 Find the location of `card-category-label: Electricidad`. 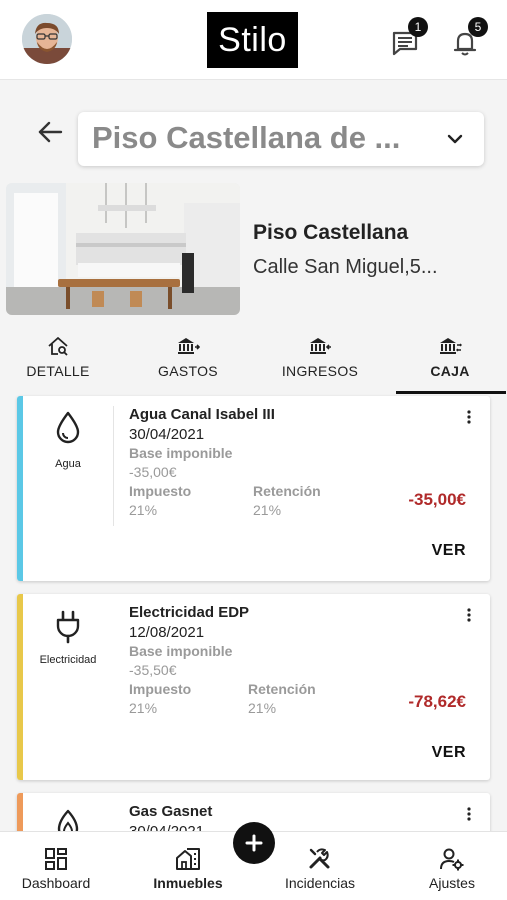

card-category-label: Electricidad is located at coordinates (68, 660).